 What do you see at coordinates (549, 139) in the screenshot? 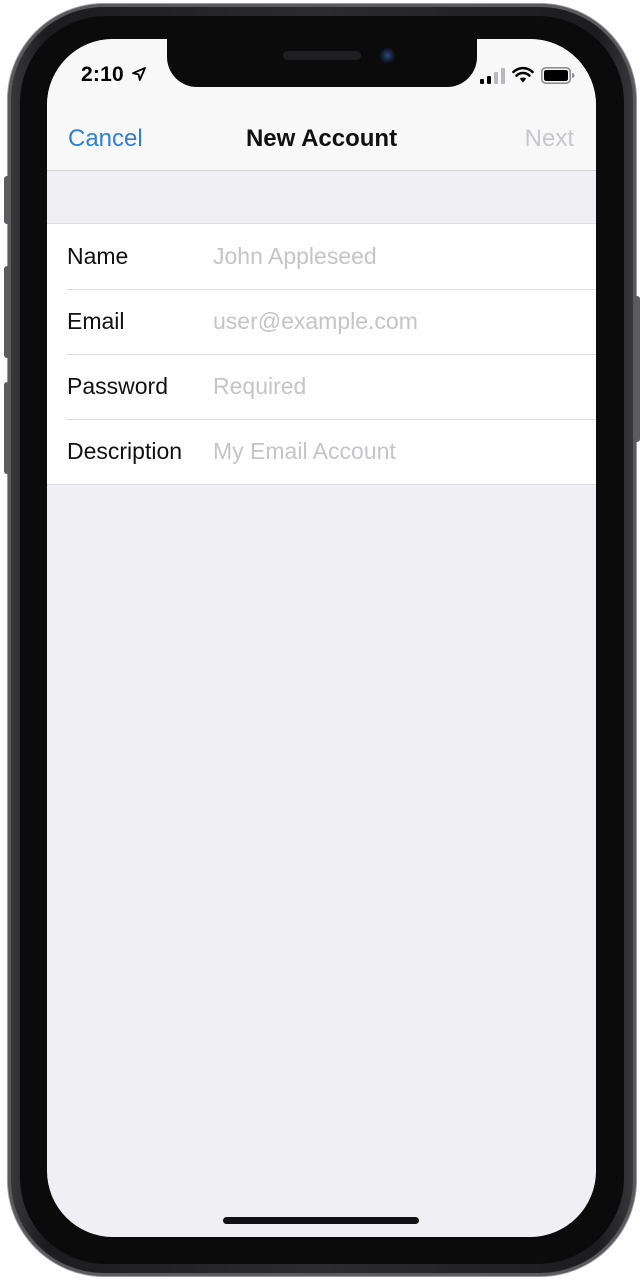
I see `next-button: Next` at bounding box center [549, 139].